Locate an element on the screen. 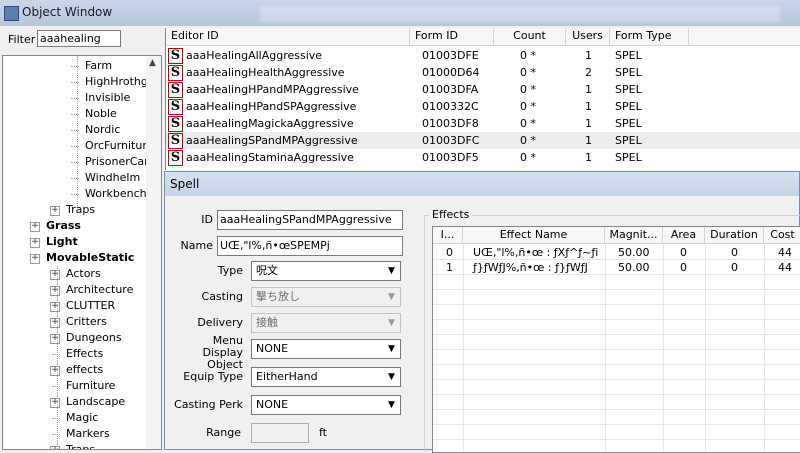 This screenshot has width=800, height=453. casting-perk-dropdown: NONE ▼ is located at coordinates (326, 405).